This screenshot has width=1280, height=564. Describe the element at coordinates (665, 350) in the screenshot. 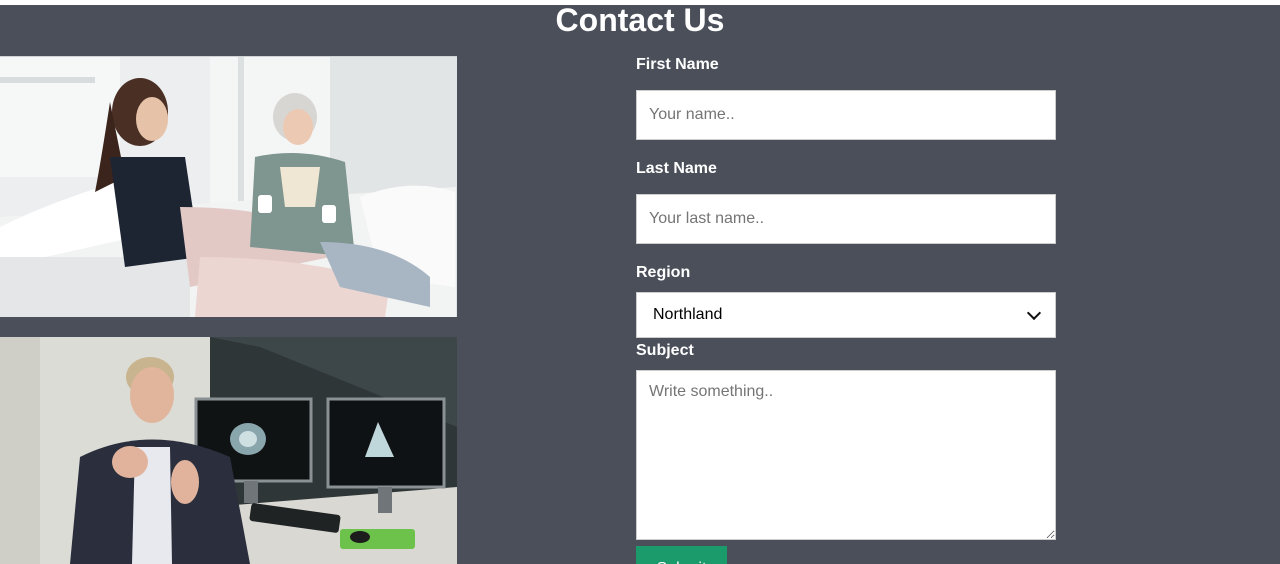

I see `subject-label: Subject` at that location.